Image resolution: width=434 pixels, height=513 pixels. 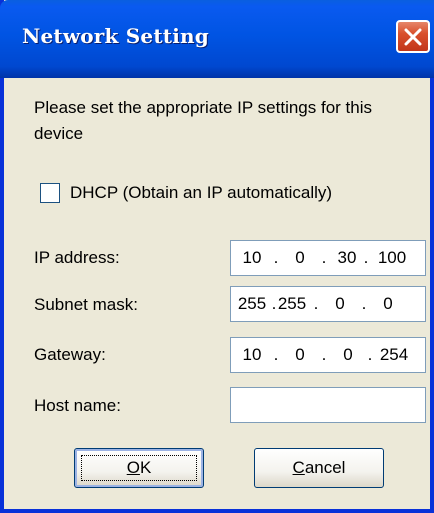 What do you see at coordinates (347, 258) in the screenshot?
I see `ip-address-octet-3: 30` at bounding box center [347, 258].